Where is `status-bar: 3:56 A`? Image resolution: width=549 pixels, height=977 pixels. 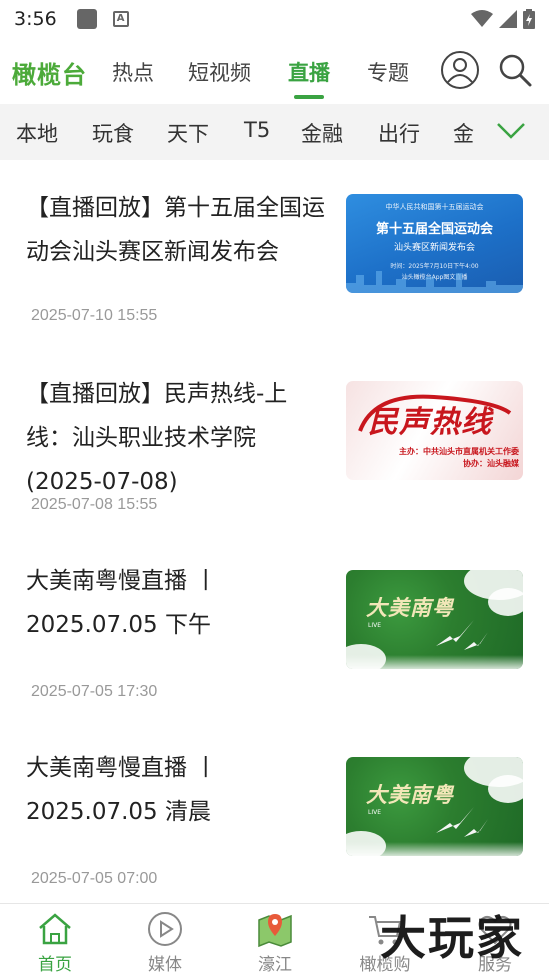
status-bar: 3:56 A is located at coordinates (274, 19).